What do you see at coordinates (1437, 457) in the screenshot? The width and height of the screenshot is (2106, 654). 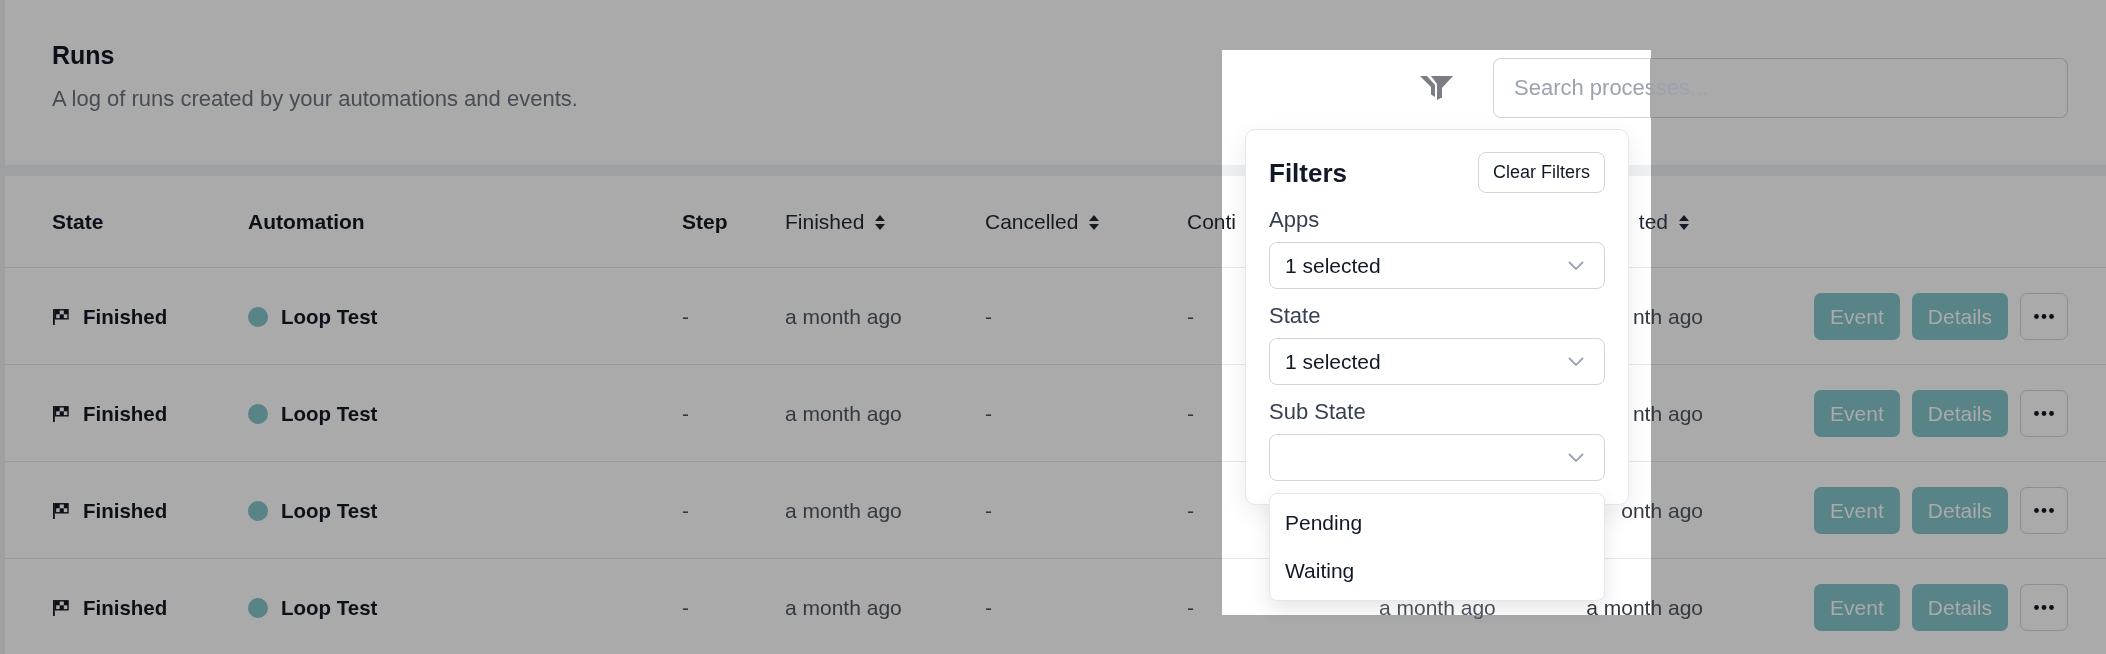 I see `select-field` at bounding box center [1437, 457].